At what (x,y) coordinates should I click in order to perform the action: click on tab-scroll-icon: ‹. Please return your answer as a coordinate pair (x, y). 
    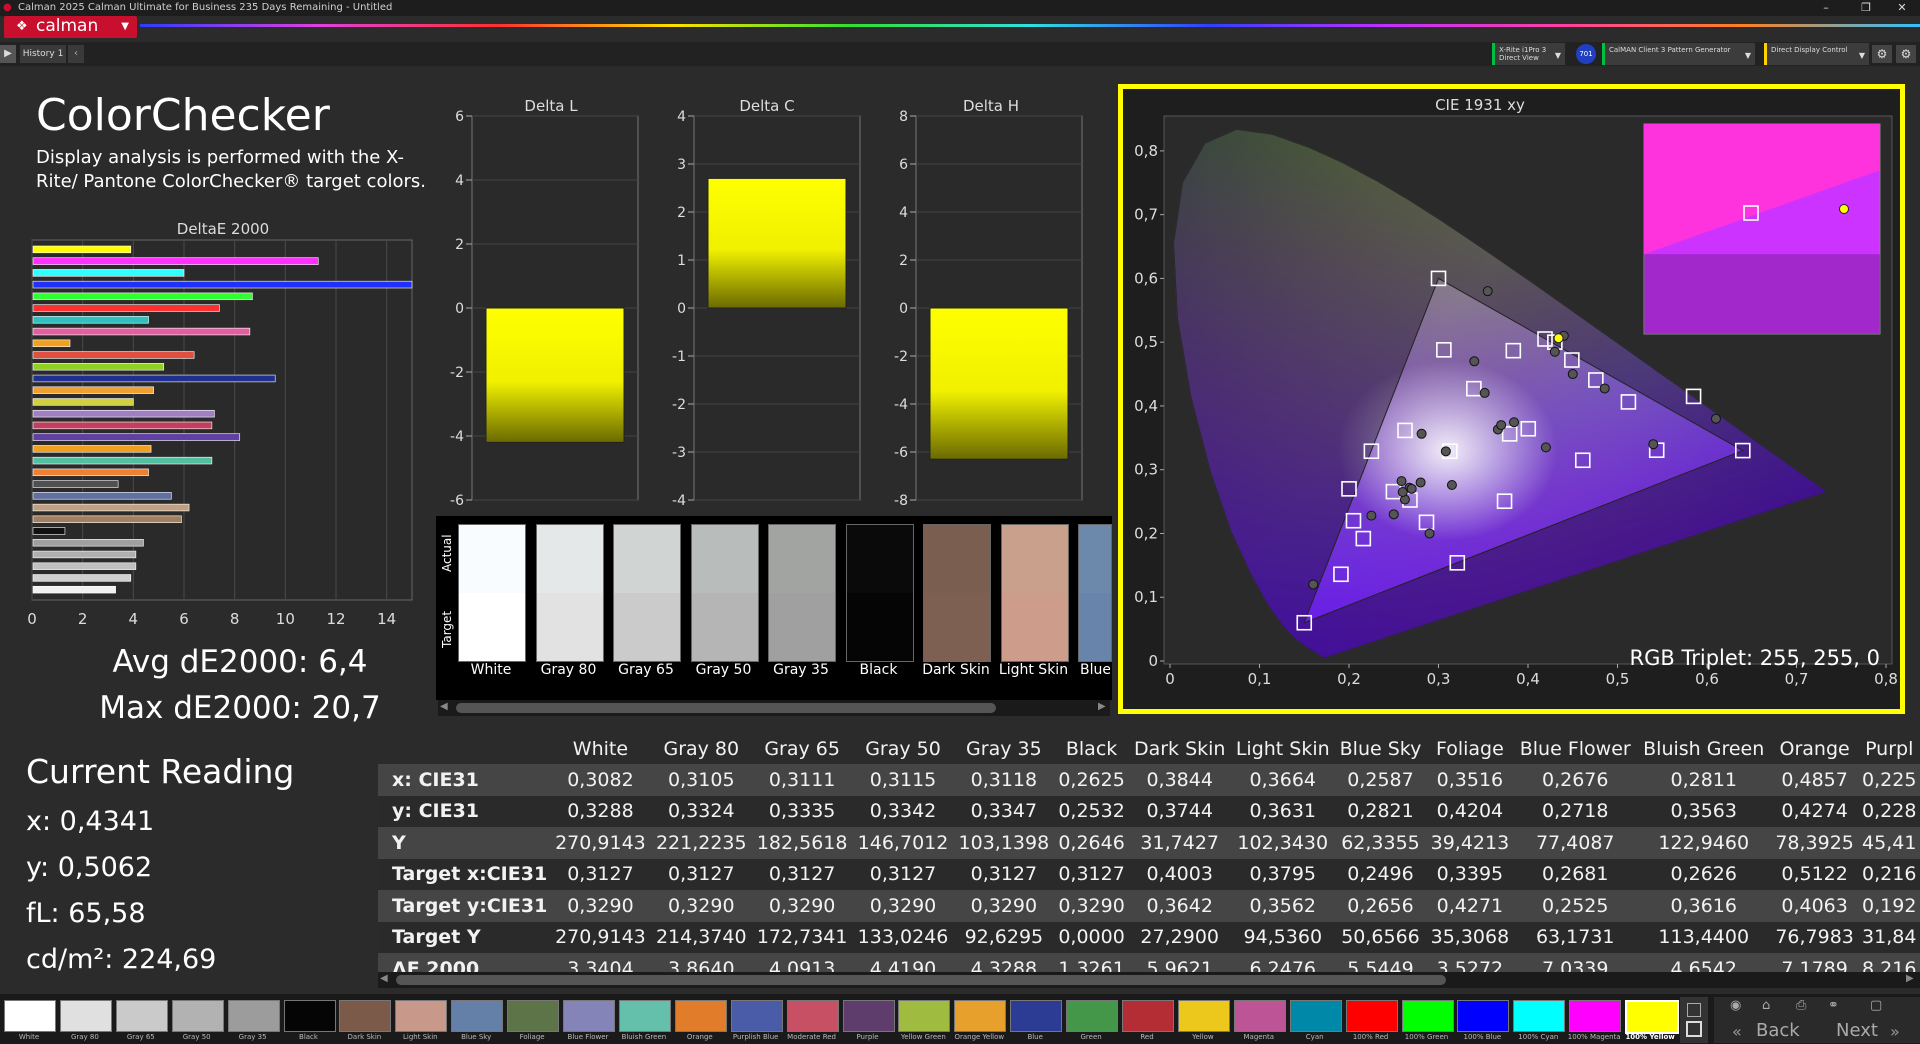
    Looking at the image, I should click on (76, 54).